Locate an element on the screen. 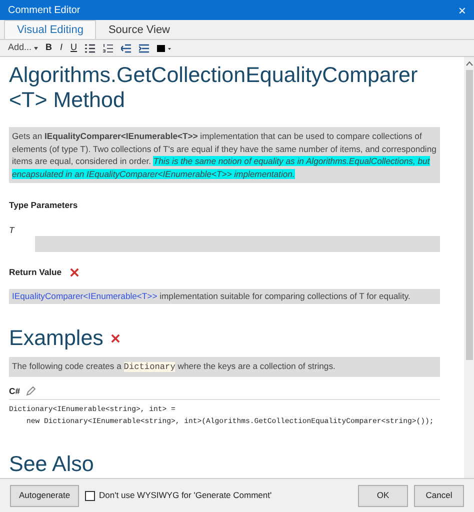  close-button: × is located at coordinates (462, 10).